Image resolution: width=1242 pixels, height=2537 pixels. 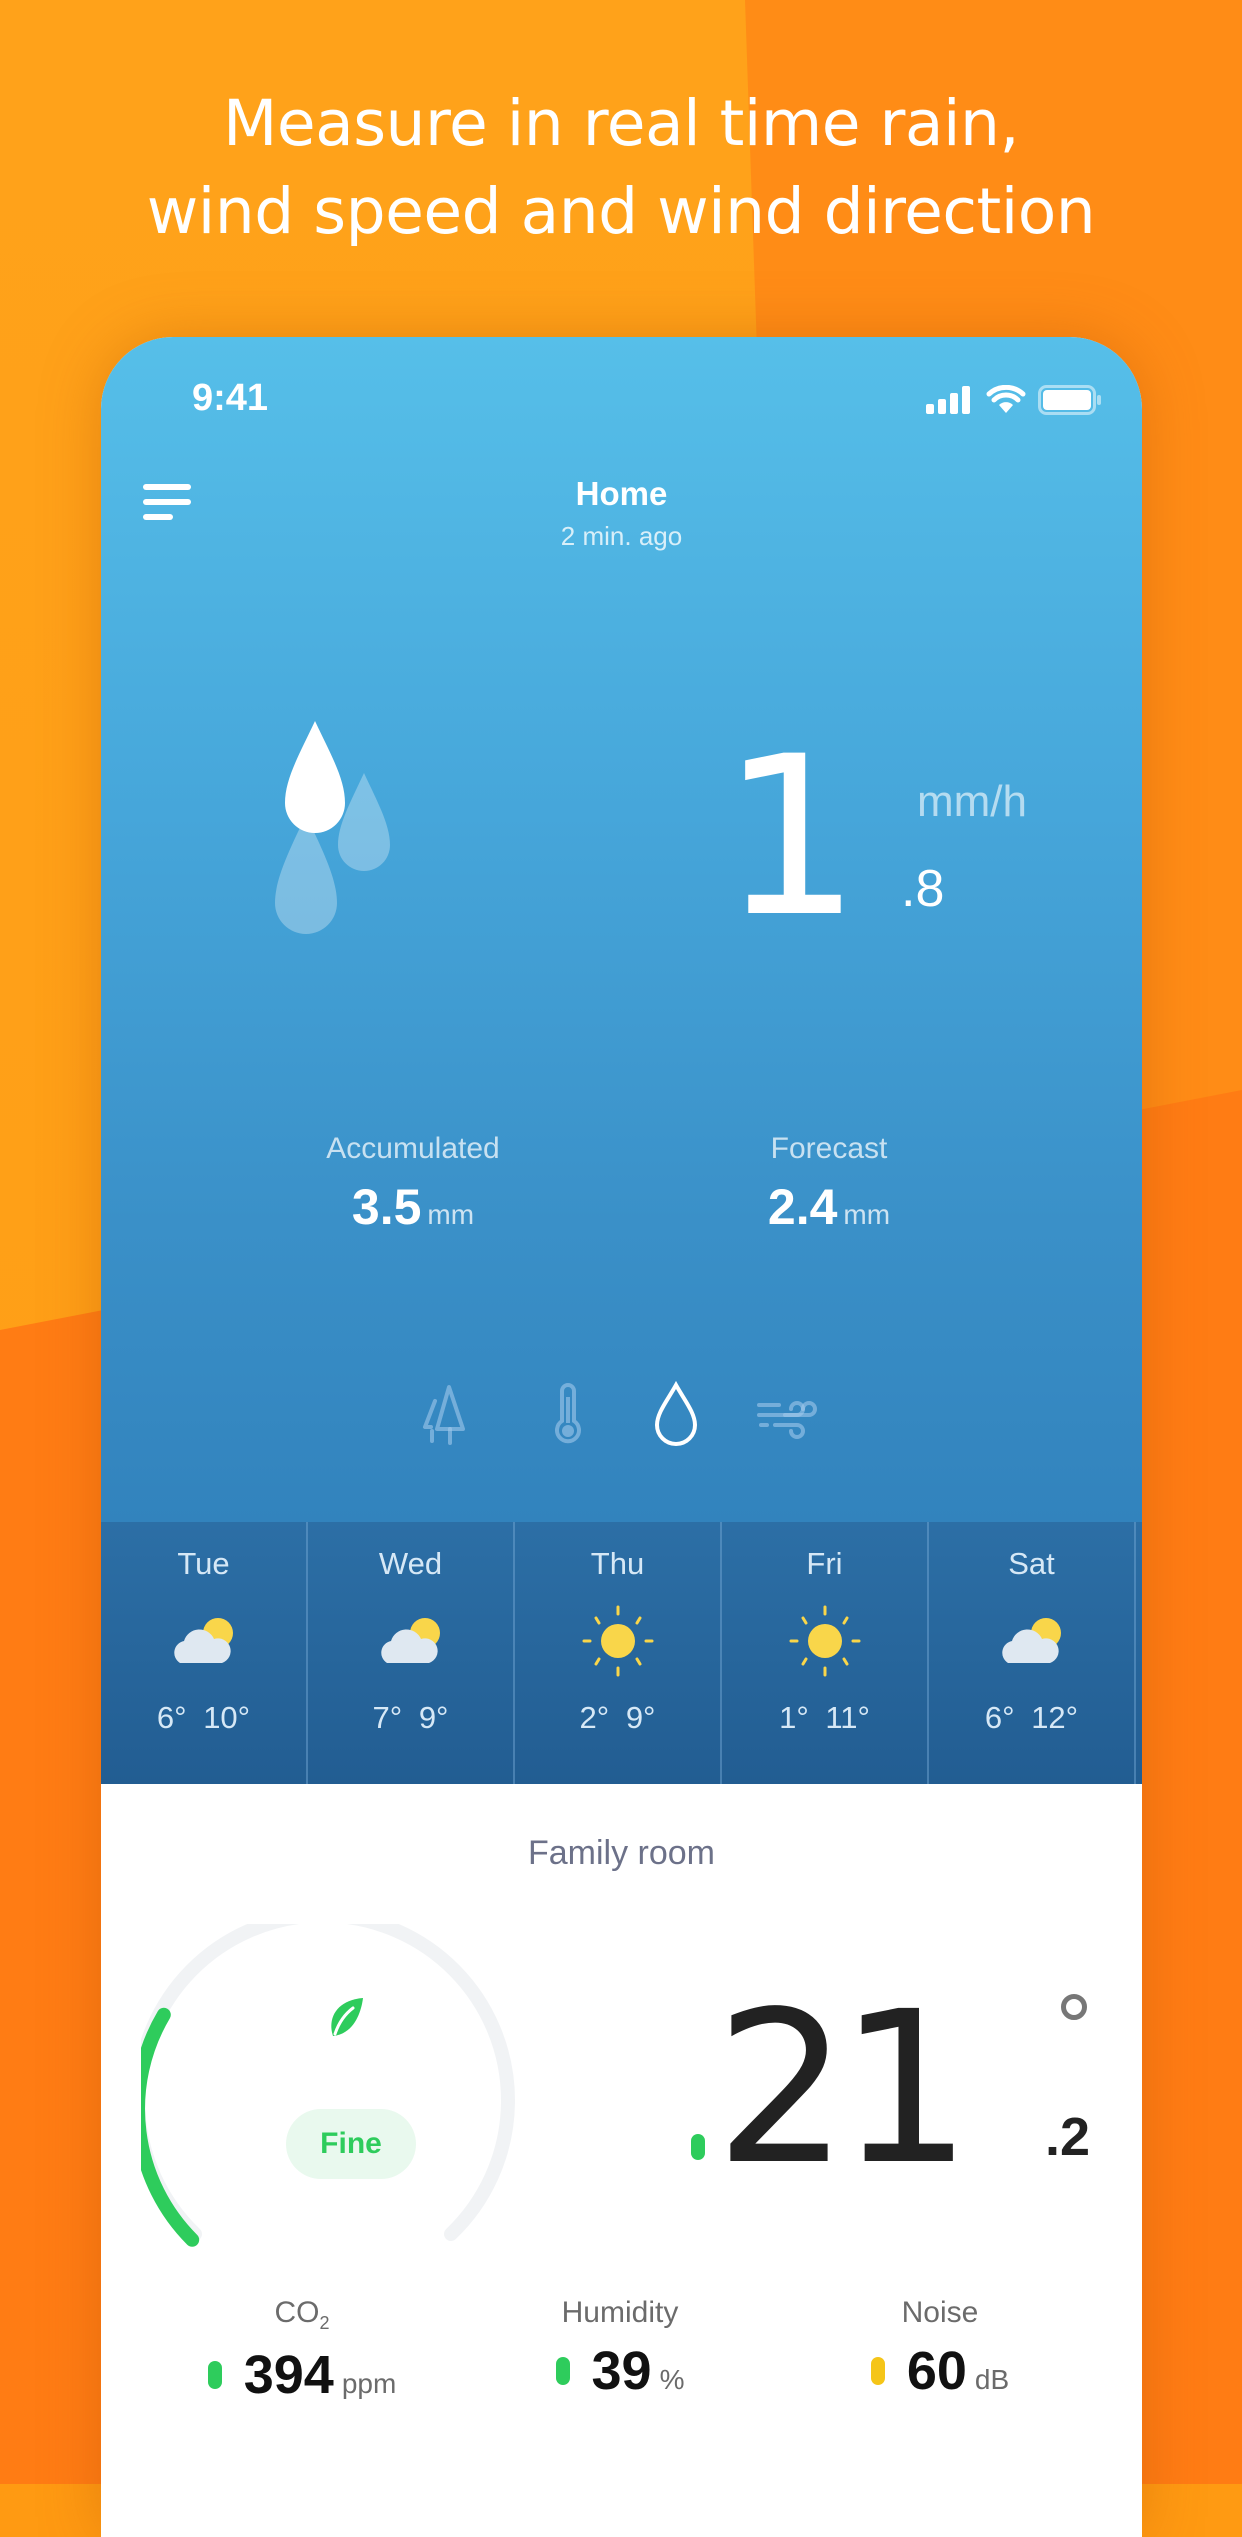 I want to click on forecast-temps: 6° 12°, so click(x=1031, y=1718).